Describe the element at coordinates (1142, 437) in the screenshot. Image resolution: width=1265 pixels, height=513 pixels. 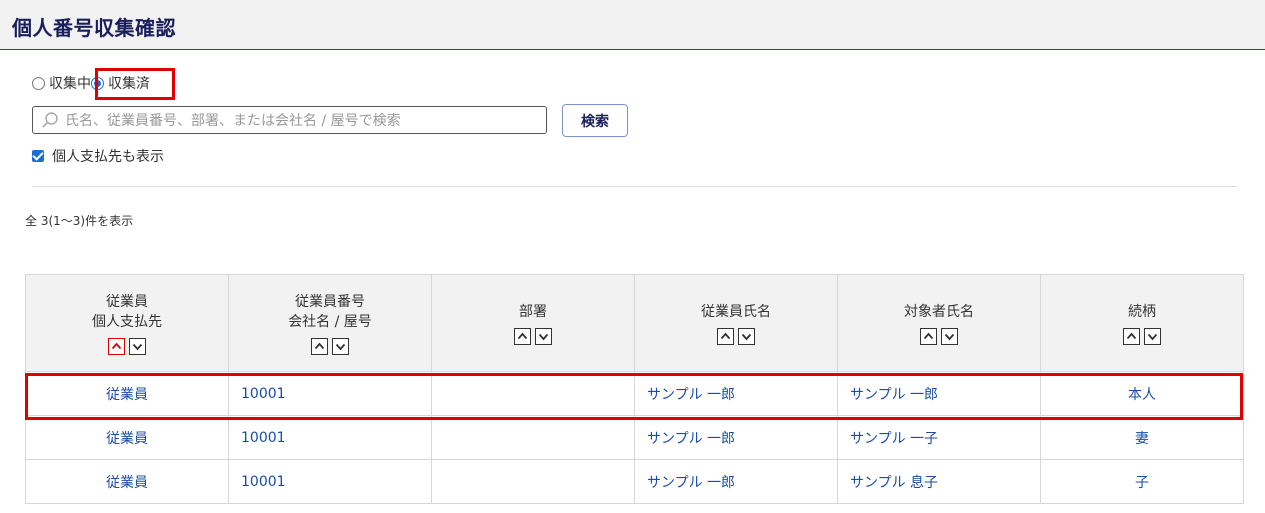
I see `cell-relation: 妻` at that location.